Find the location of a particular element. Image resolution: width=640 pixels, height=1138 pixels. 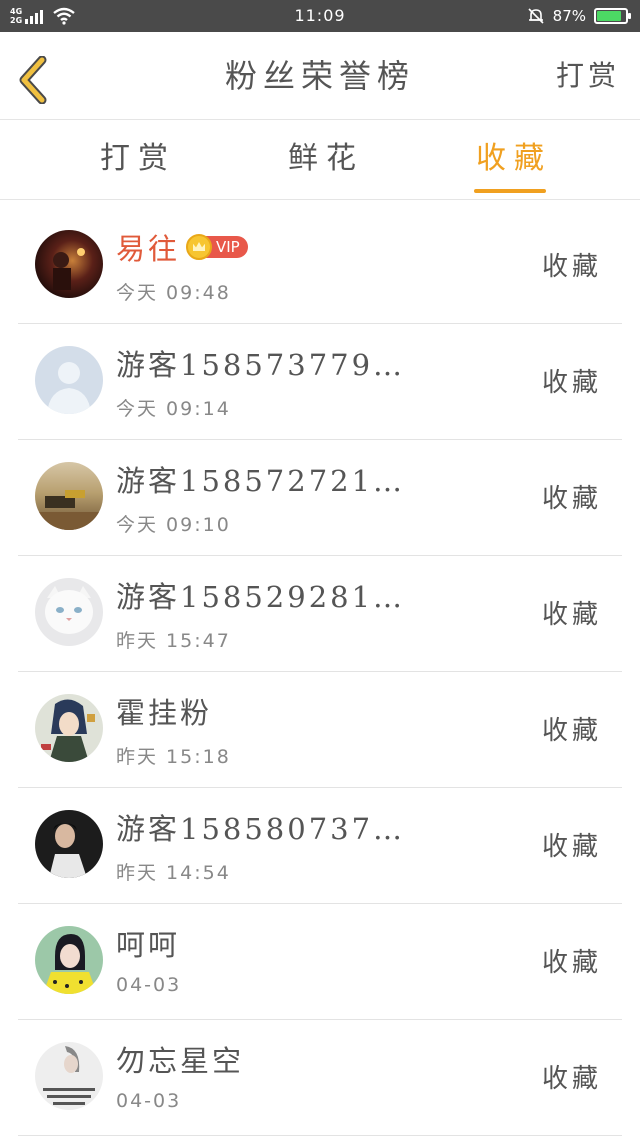

timestamp: 昨天 15:47 is located at coordinates (173, 641).